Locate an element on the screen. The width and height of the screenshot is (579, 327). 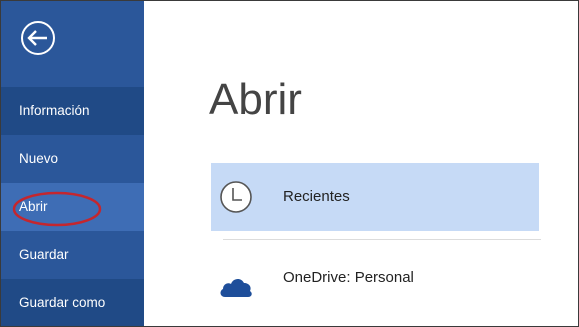
nav-item-label: Guardar como is located at coordinates (62, 302).